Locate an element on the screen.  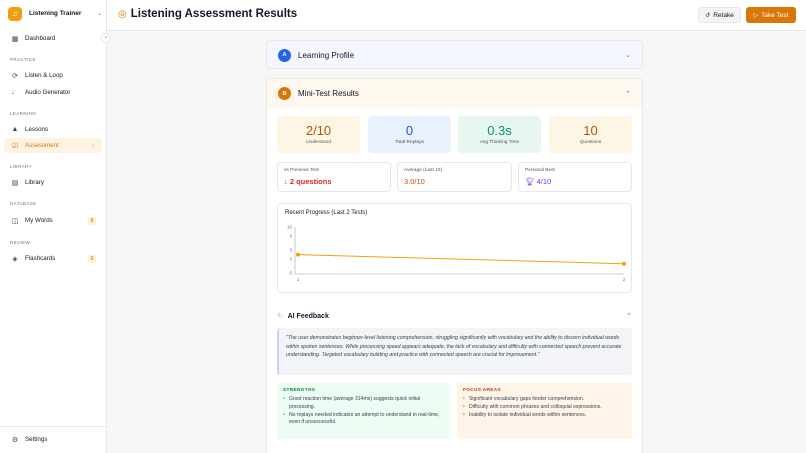
stat-understood: 2/10 Understood is located at coordinates (318, 134).